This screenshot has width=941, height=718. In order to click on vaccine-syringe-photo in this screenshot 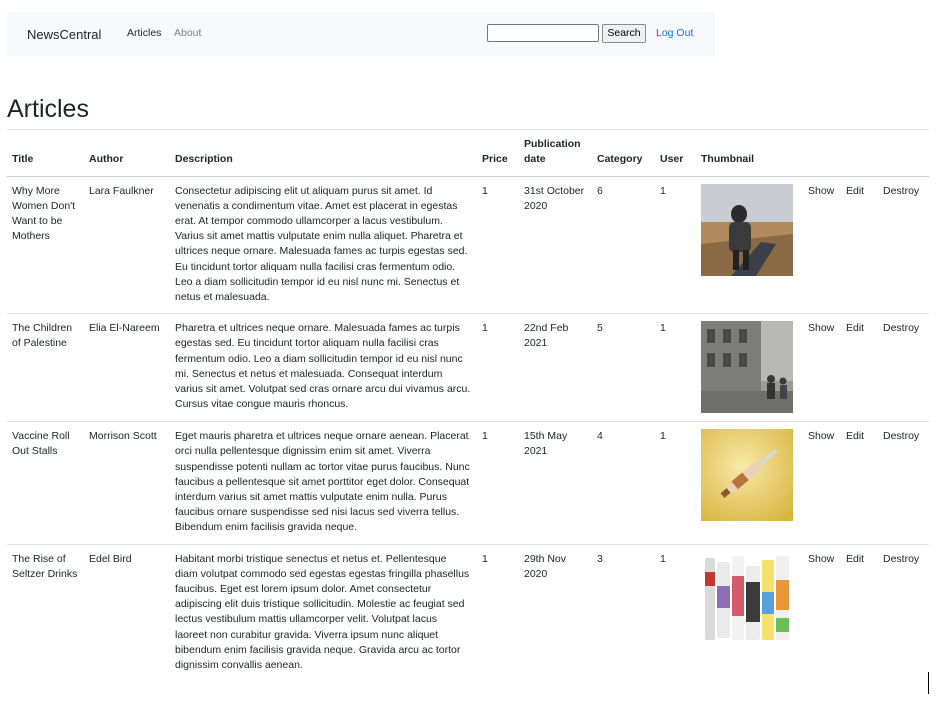, I will do `click(747, 475)`.